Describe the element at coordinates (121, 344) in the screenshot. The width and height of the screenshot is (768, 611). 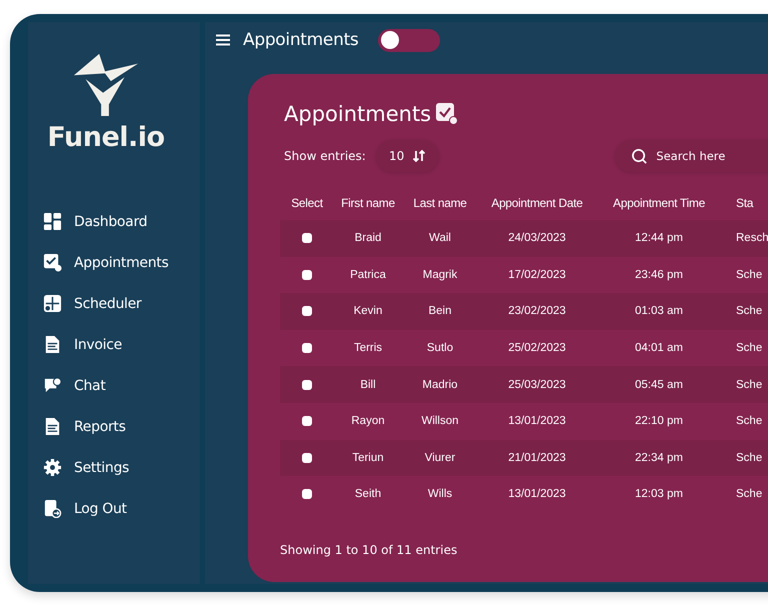
I see `sidebar-item: Invoice` at that location.